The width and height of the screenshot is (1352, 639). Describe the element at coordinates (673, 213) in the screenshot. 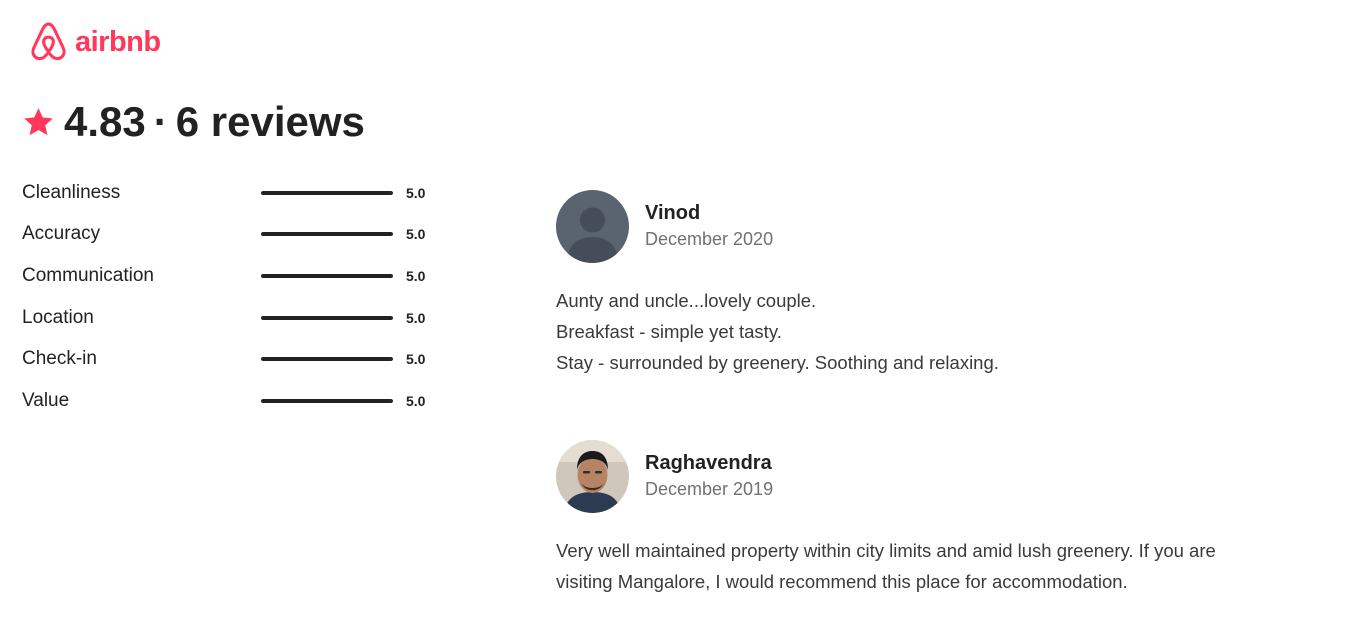

I see `reviewer-name: Vinod` at that location.